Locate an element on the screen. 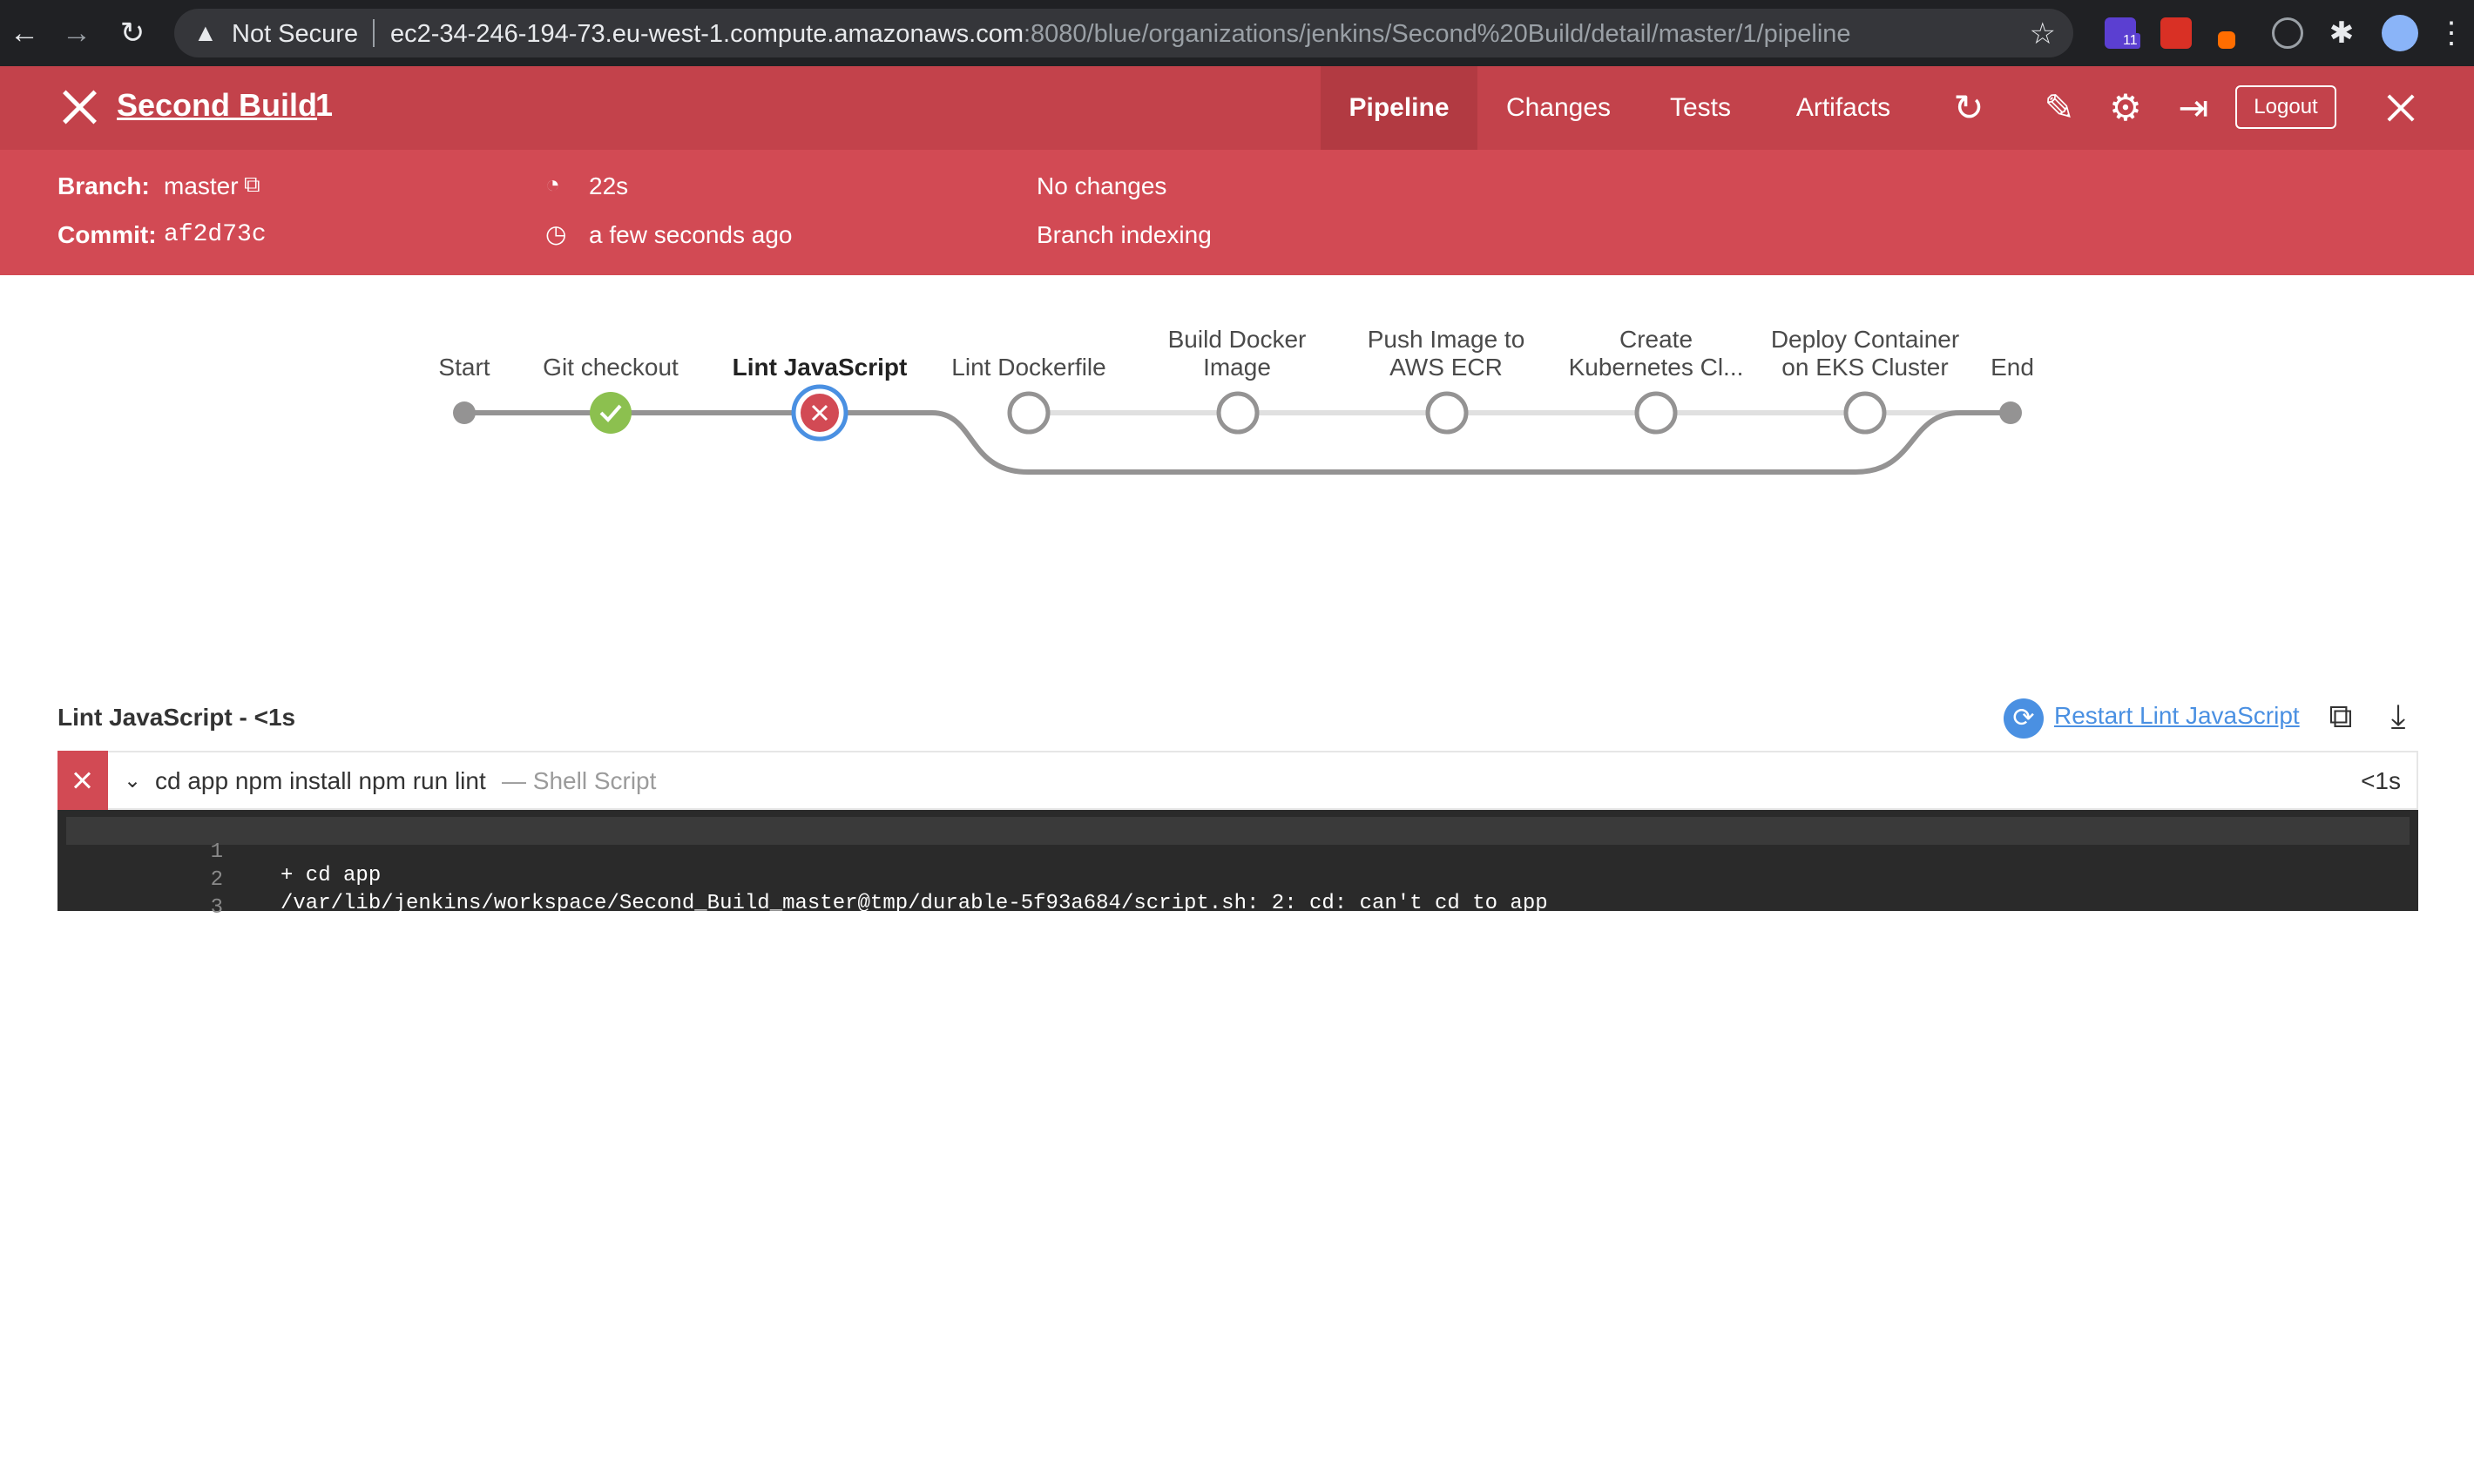  tab-changes: Changes is located at coordinates (1558, 108).